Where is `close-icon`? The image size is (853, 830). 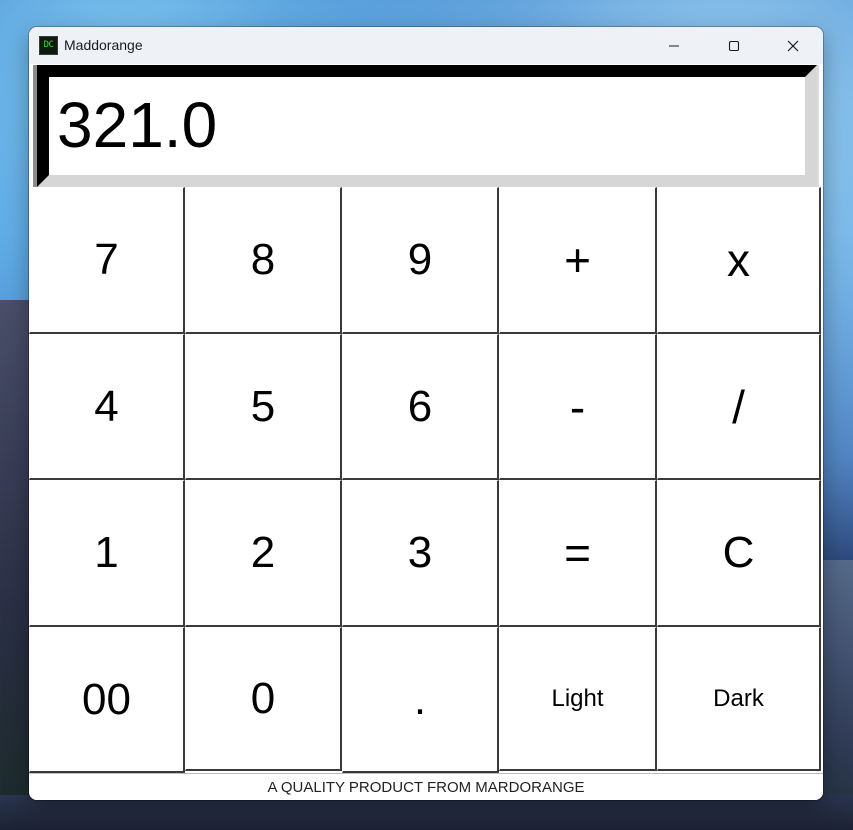 close-icon is located at coordinates (793, 45).